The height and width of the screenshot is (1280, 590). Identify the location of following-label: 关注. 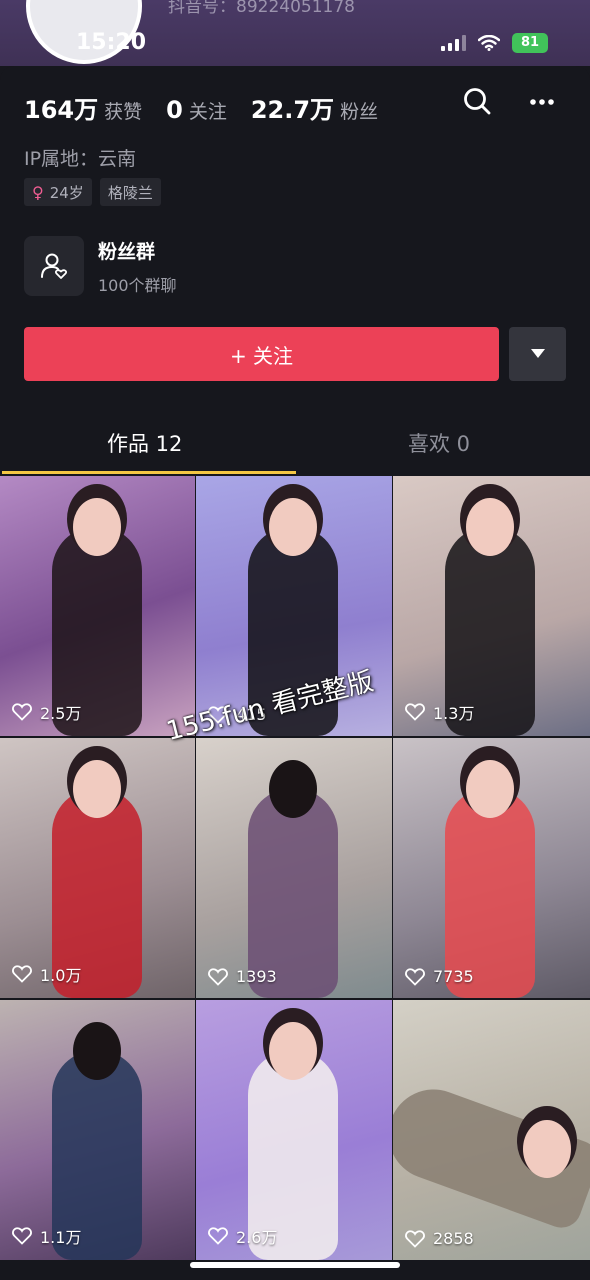
(208, 110).